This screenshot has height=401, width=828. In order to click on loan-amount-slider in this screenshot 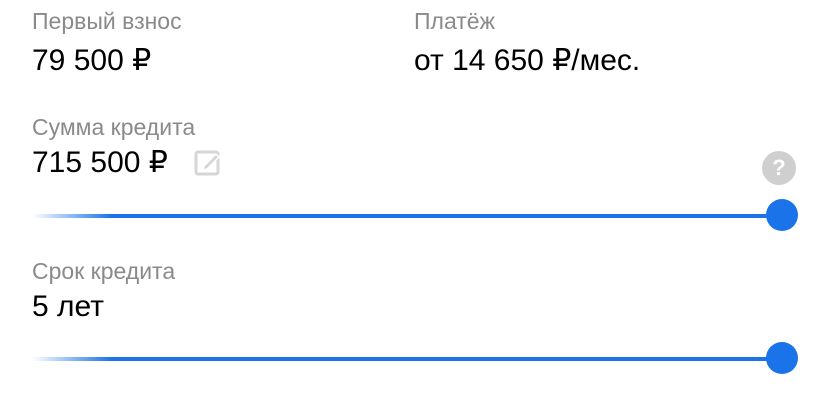, I will do `click(415, 216)`.